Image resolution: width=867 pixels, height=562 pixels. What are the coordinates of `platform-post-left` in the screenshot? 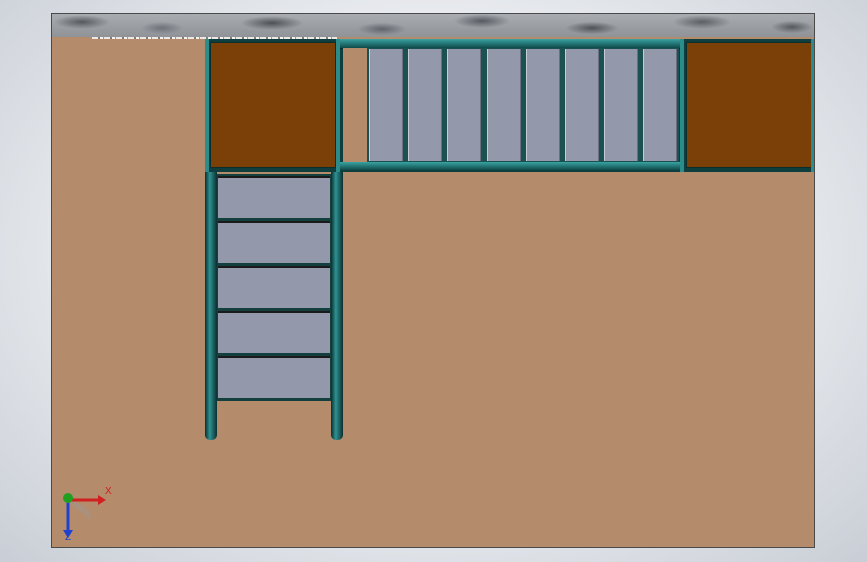 It's located at (207, 105).